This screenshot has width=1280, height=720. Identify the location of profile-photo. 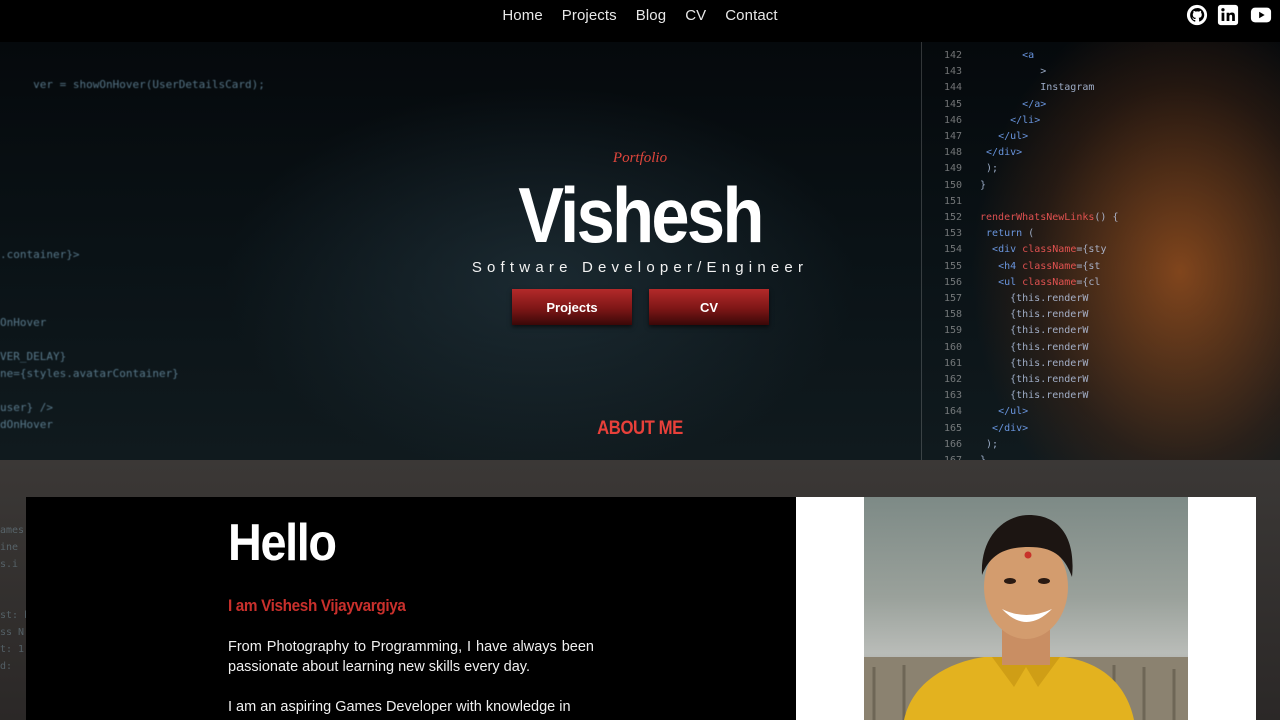
(1026, 608).